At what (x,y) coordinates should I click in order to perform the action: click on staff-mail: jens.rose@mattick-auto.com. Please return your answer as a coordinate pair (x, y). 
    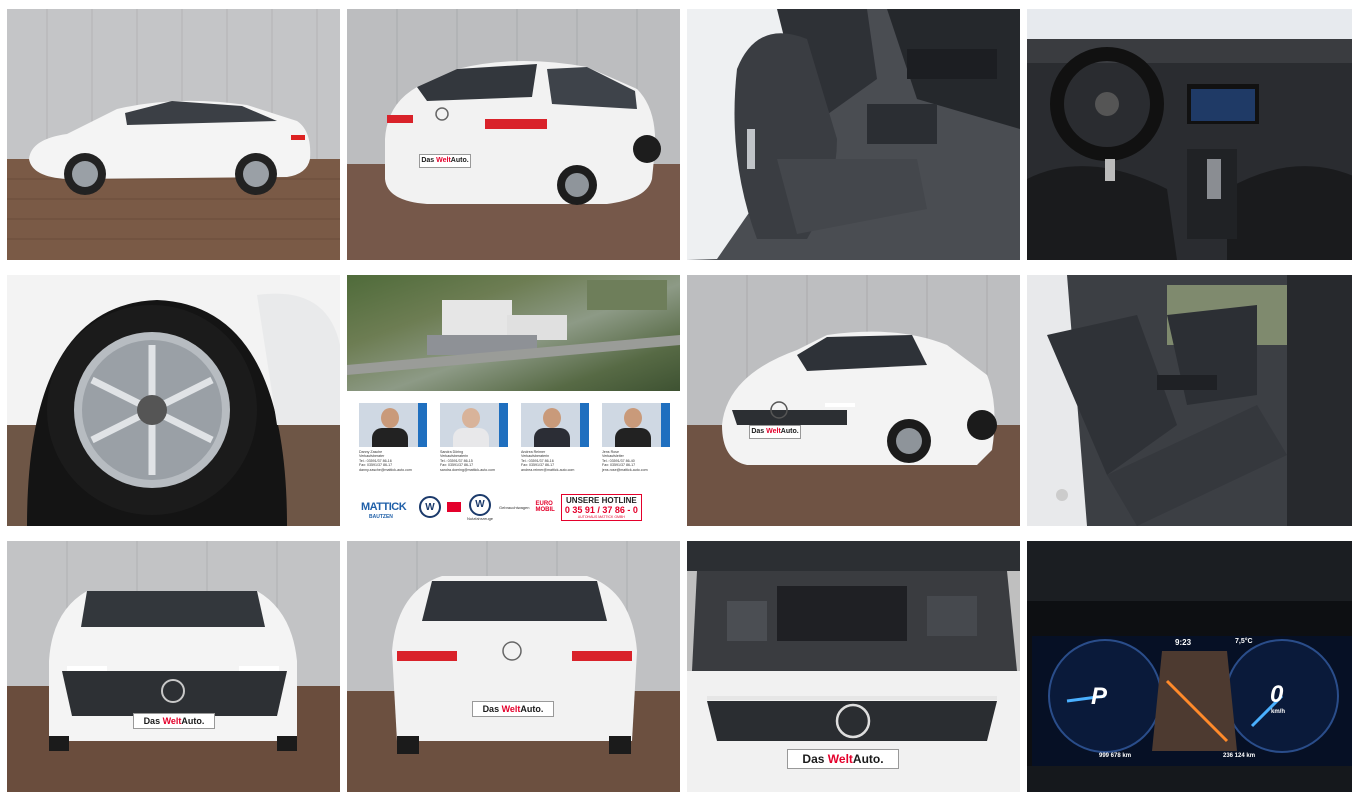
    Looking at the image, I should click on (625, 469).